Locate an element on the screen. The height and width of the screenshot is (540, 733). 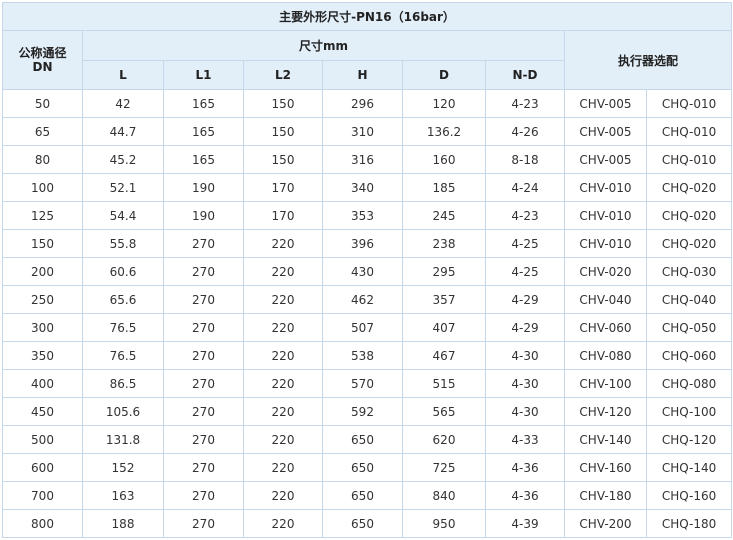
cell-chq-actuator: CHQ-120 is located at coordinates (689, 439).